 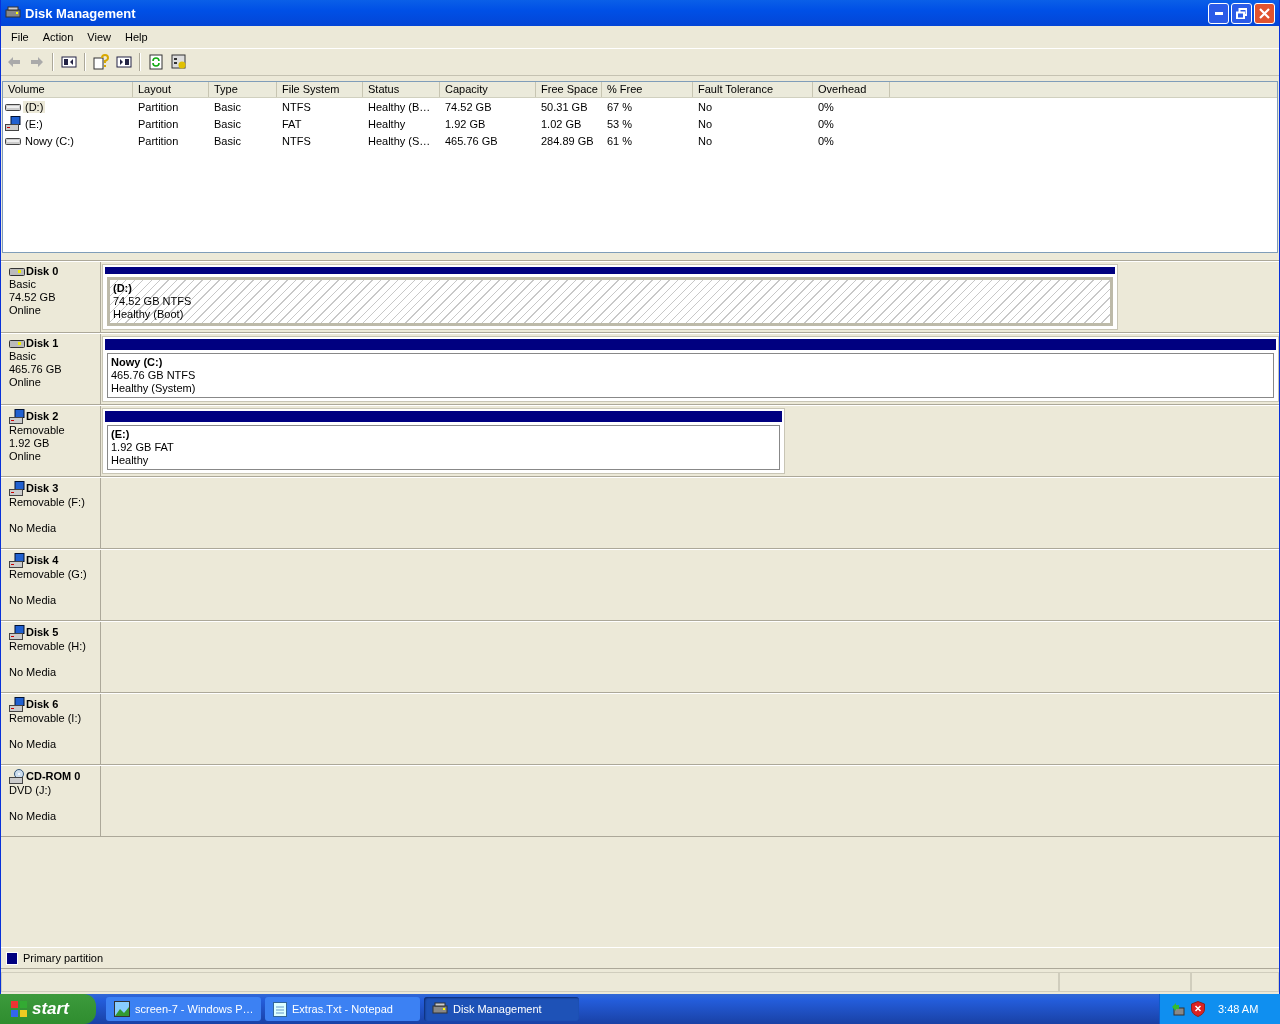 What do you see at coordinates (471, 140) in the screenshot?
I see `table-cell: 465.76 GB` at bounding box center [471, 140].